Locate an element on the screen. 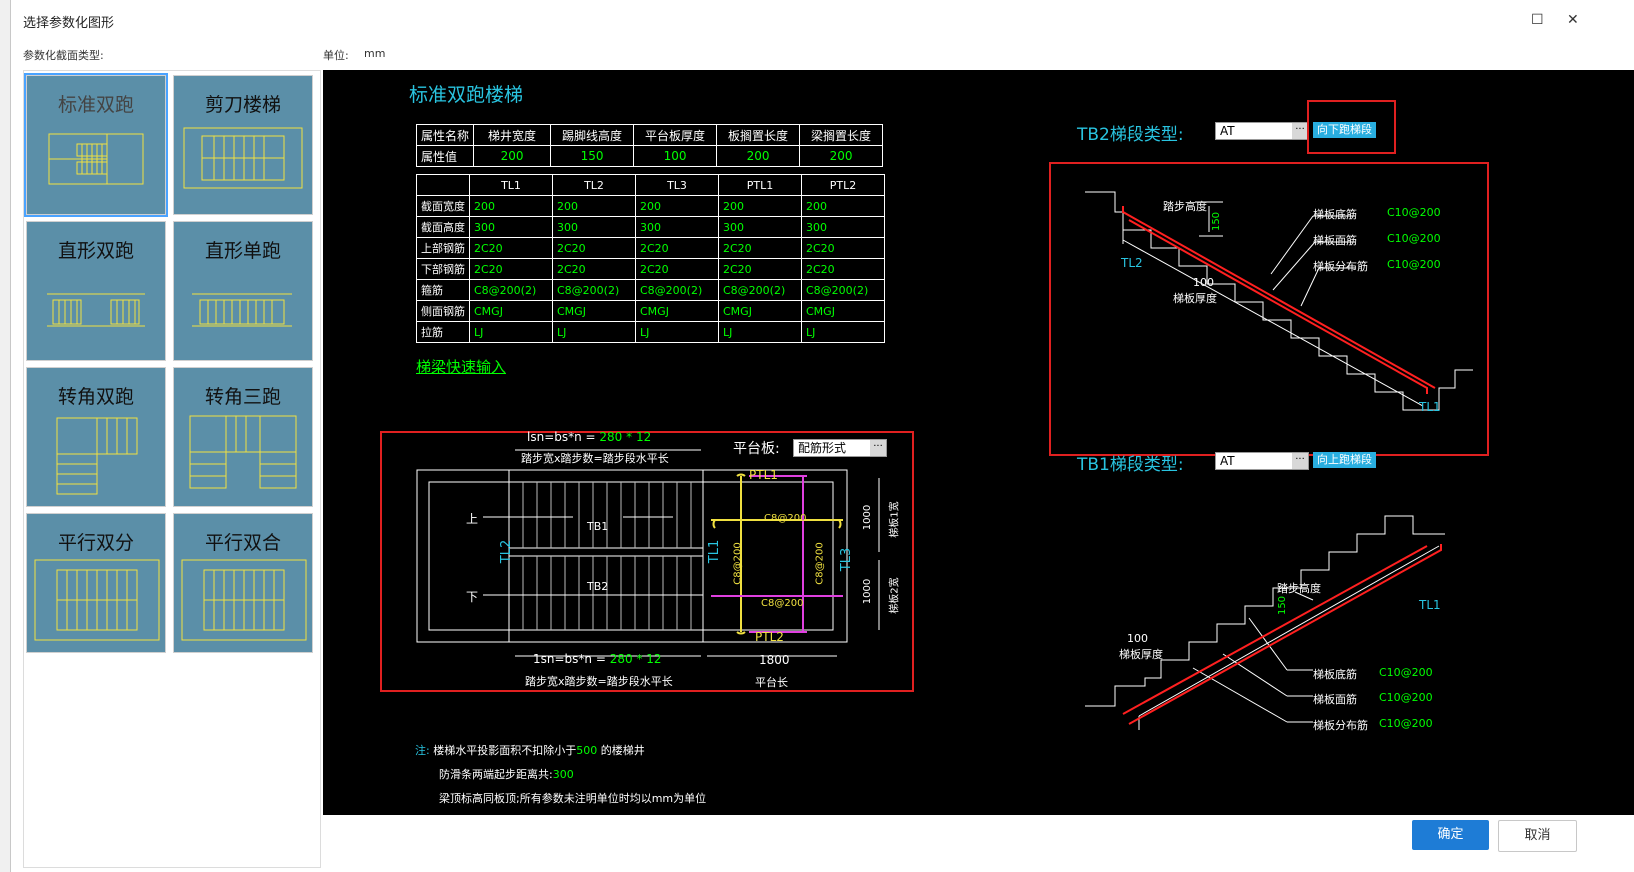 This screenshot has height=872, width=1634. maximize-icon: ☐ is located at coordinates (1537, 20).